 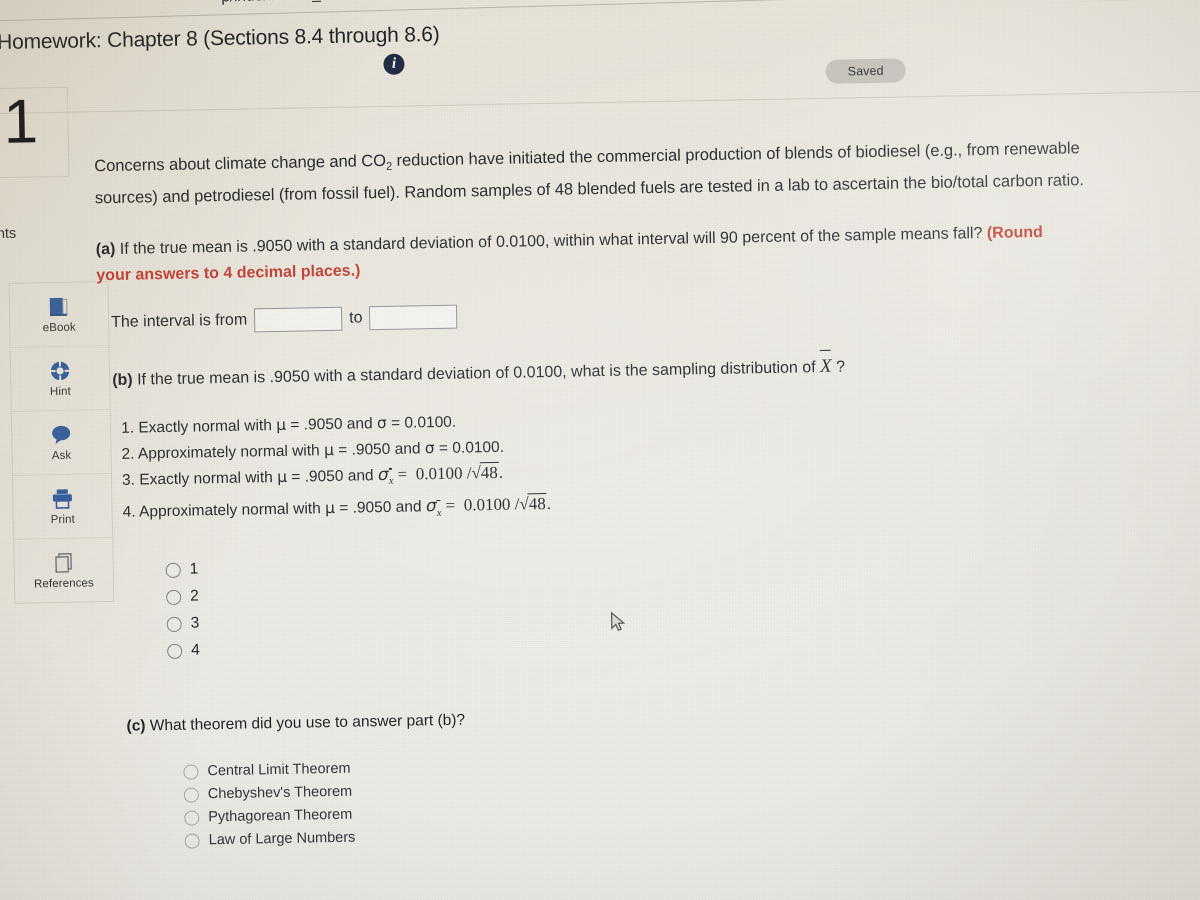 I want to click on sidebar-item-ask: Ask, so click(x=61, y=443).